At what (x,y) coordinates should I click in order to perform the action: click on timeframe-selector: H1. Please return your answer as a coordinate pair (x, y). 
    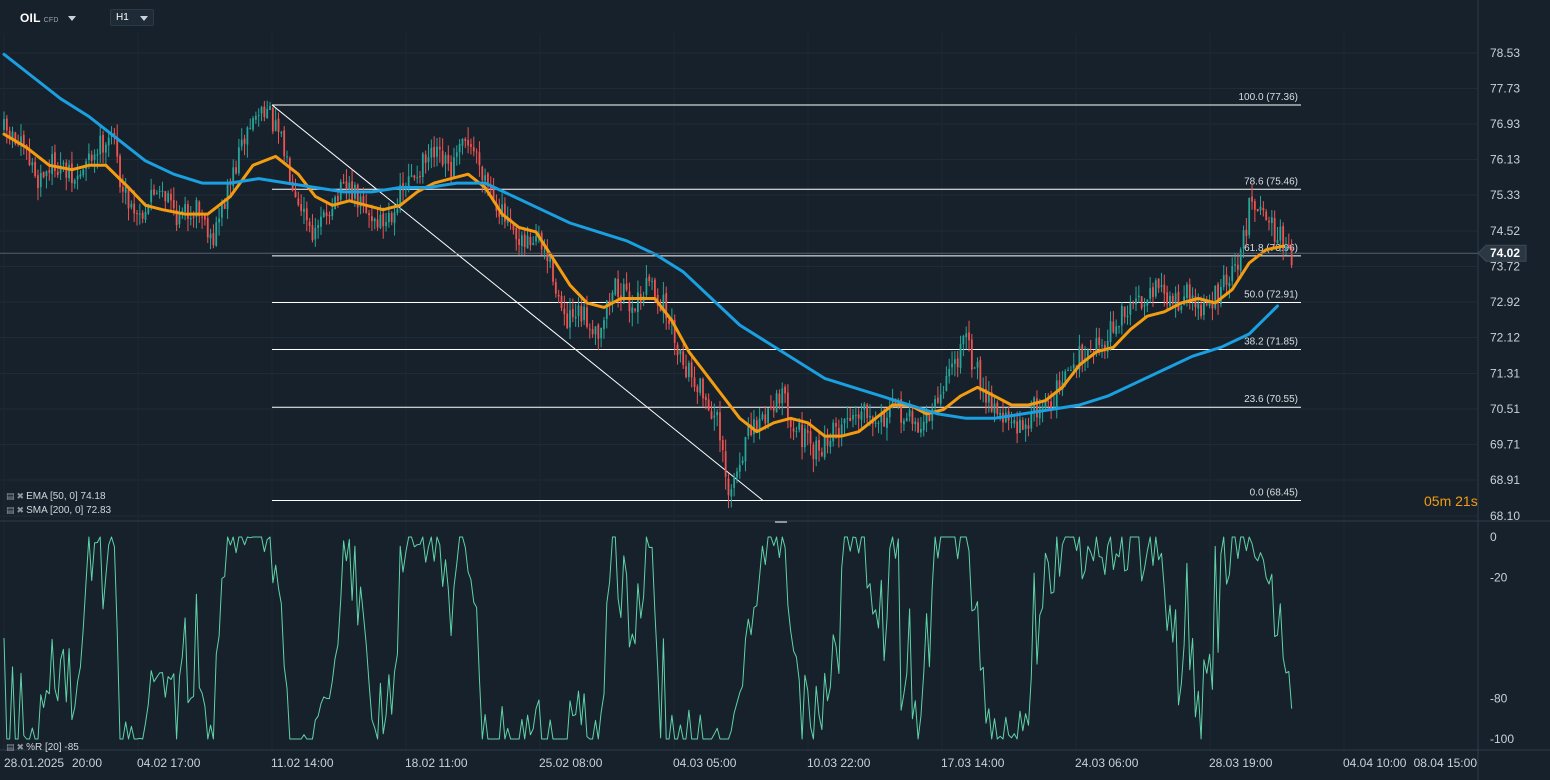
    Looking at the image, I should click on (132, 17).